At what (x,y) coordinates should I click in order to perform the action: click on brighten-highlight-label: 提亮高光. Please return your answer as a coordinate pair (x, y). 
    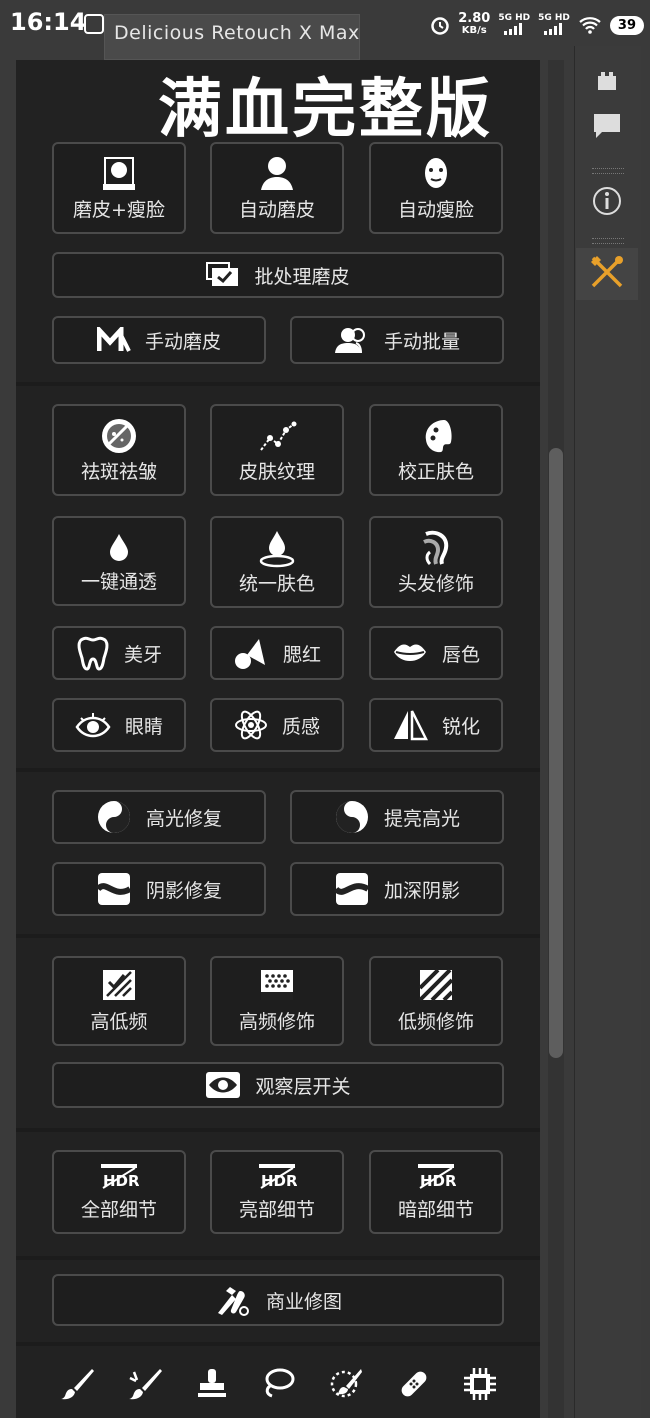
    Looking at the image, I should click on (421, 818).